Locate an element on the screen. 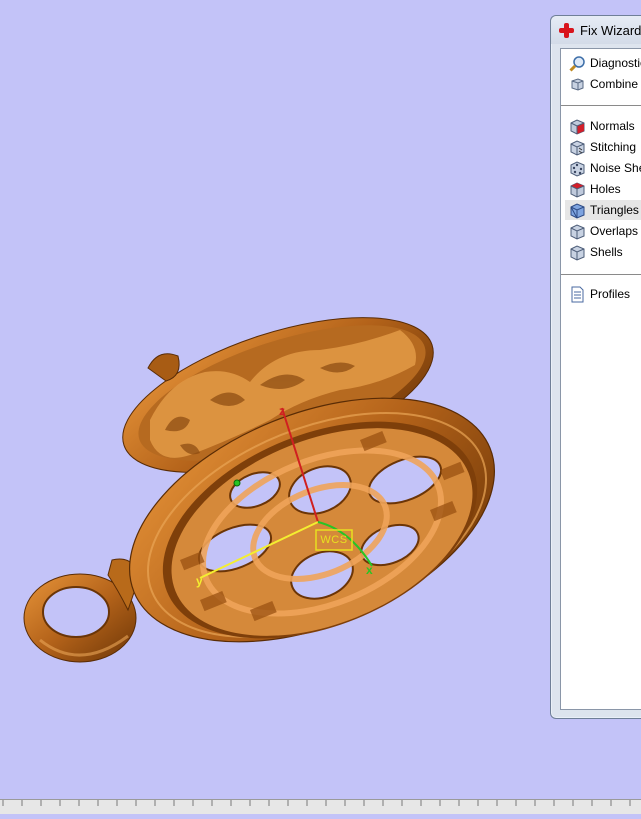 This screenshot has width=641, height=819. axis-z-label: z is located at coordinates (282, 411).